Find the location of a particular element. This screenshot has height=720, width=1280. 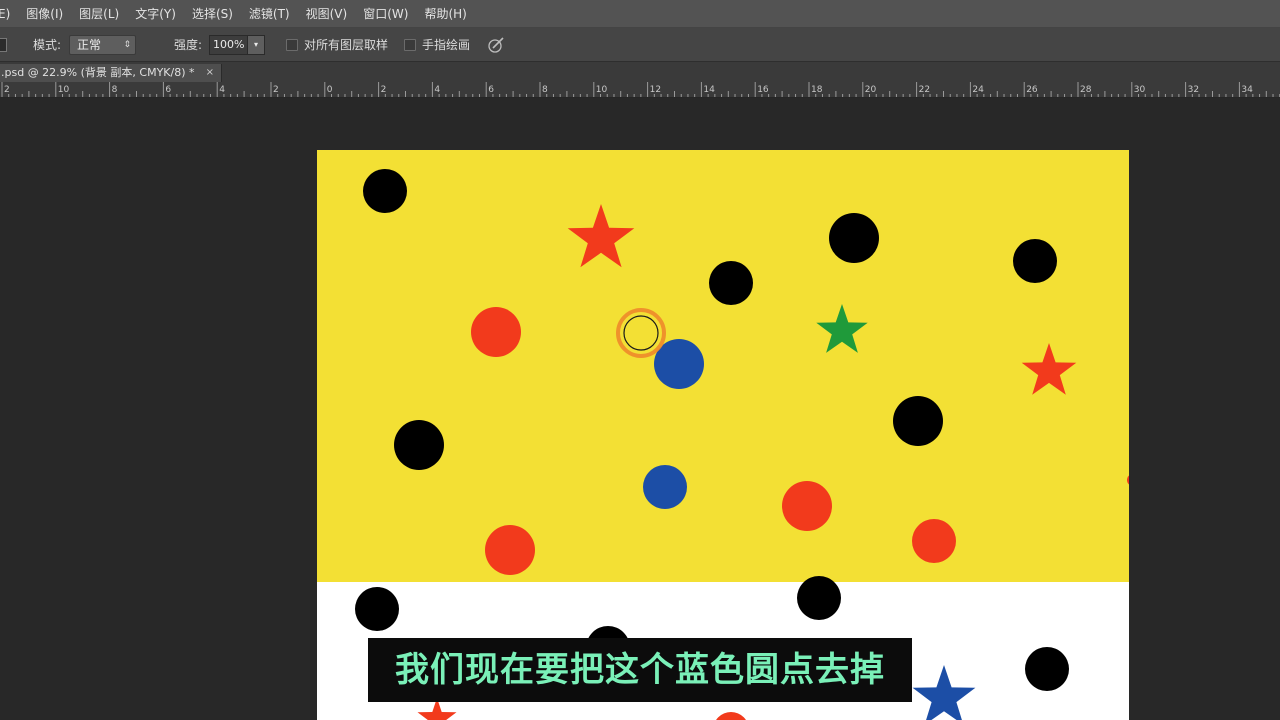

updown-arrow-icon: ⇕ is located at coordinates (127, 45).